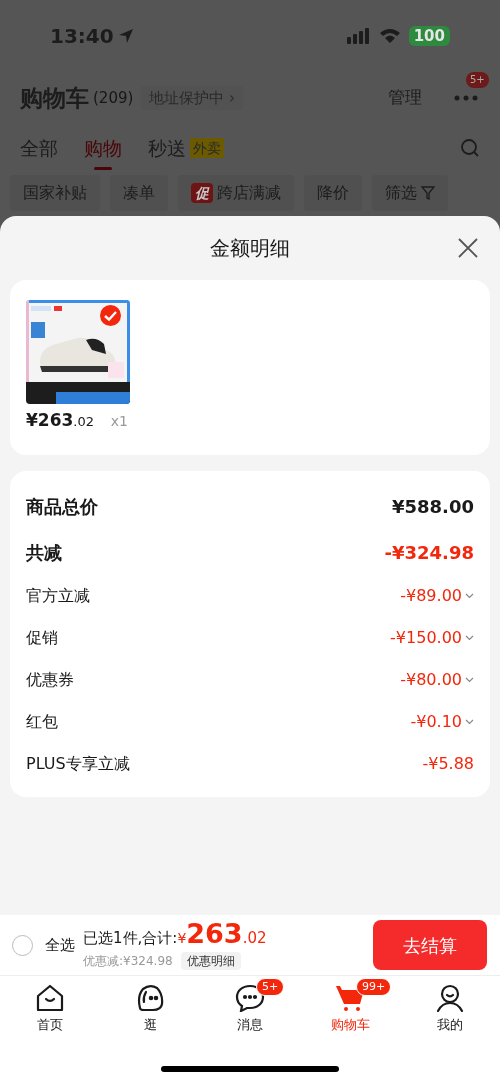 Image resolution: width=500 pixels, height=1084 pixels. Describe the element at coordinates (58, 596) in the screenshot. I see `detail-label: 官方立减` at that location.